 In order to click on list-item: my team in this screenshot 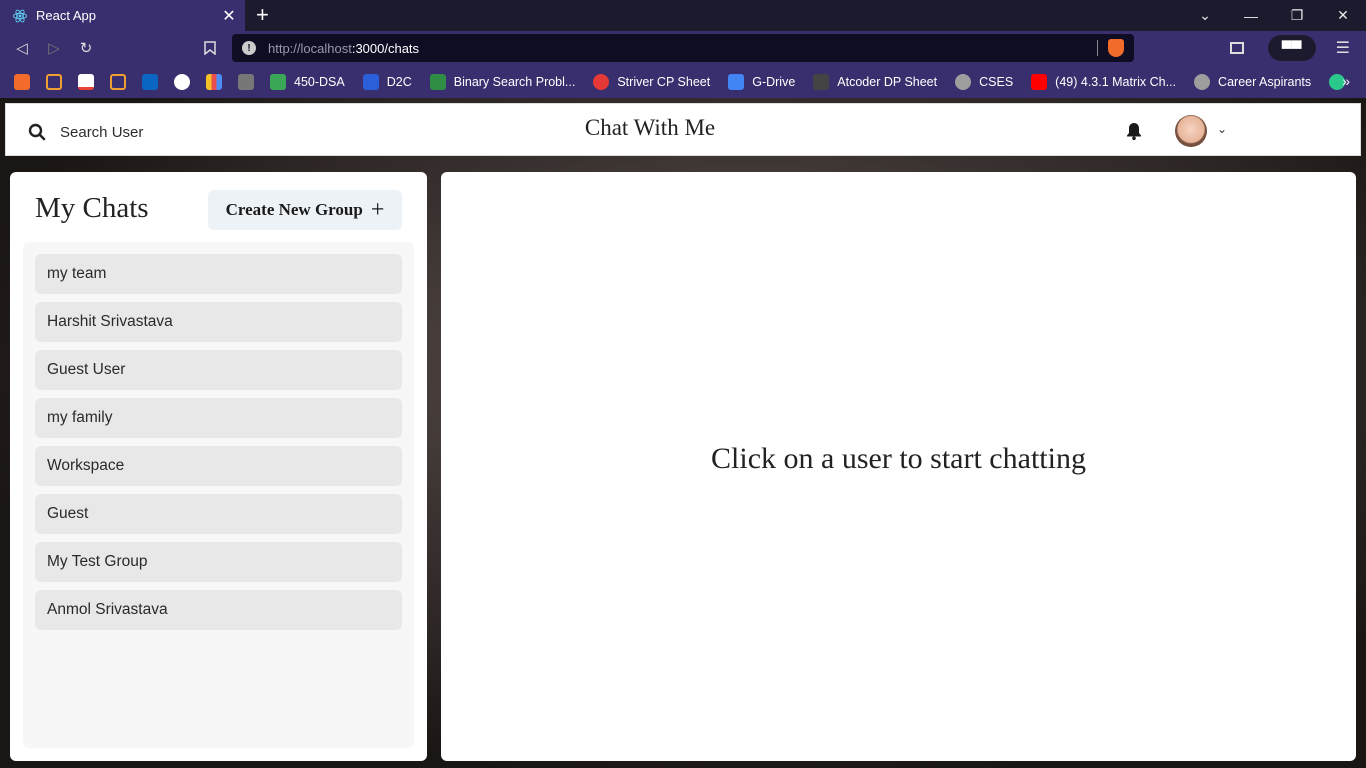, I will do `click(218, 274)`.